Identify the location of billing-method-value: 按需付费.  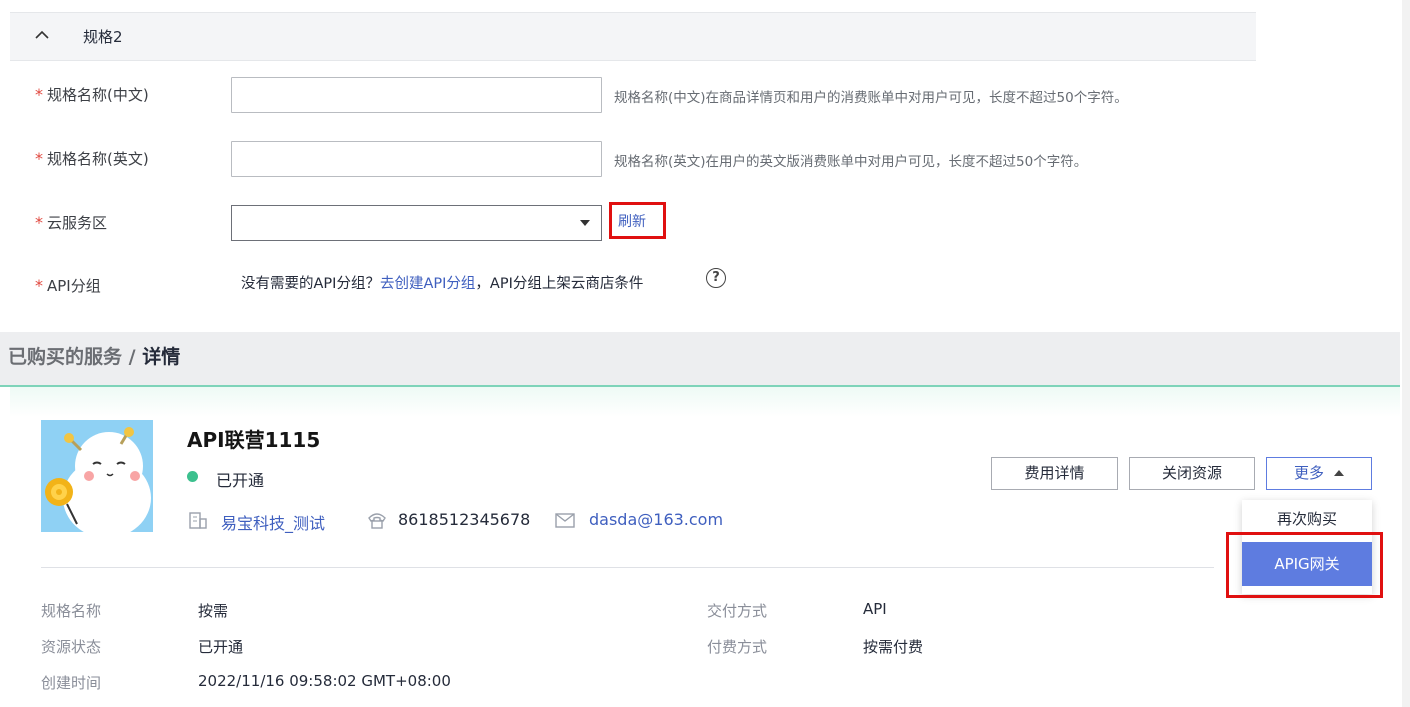
(893, 647).